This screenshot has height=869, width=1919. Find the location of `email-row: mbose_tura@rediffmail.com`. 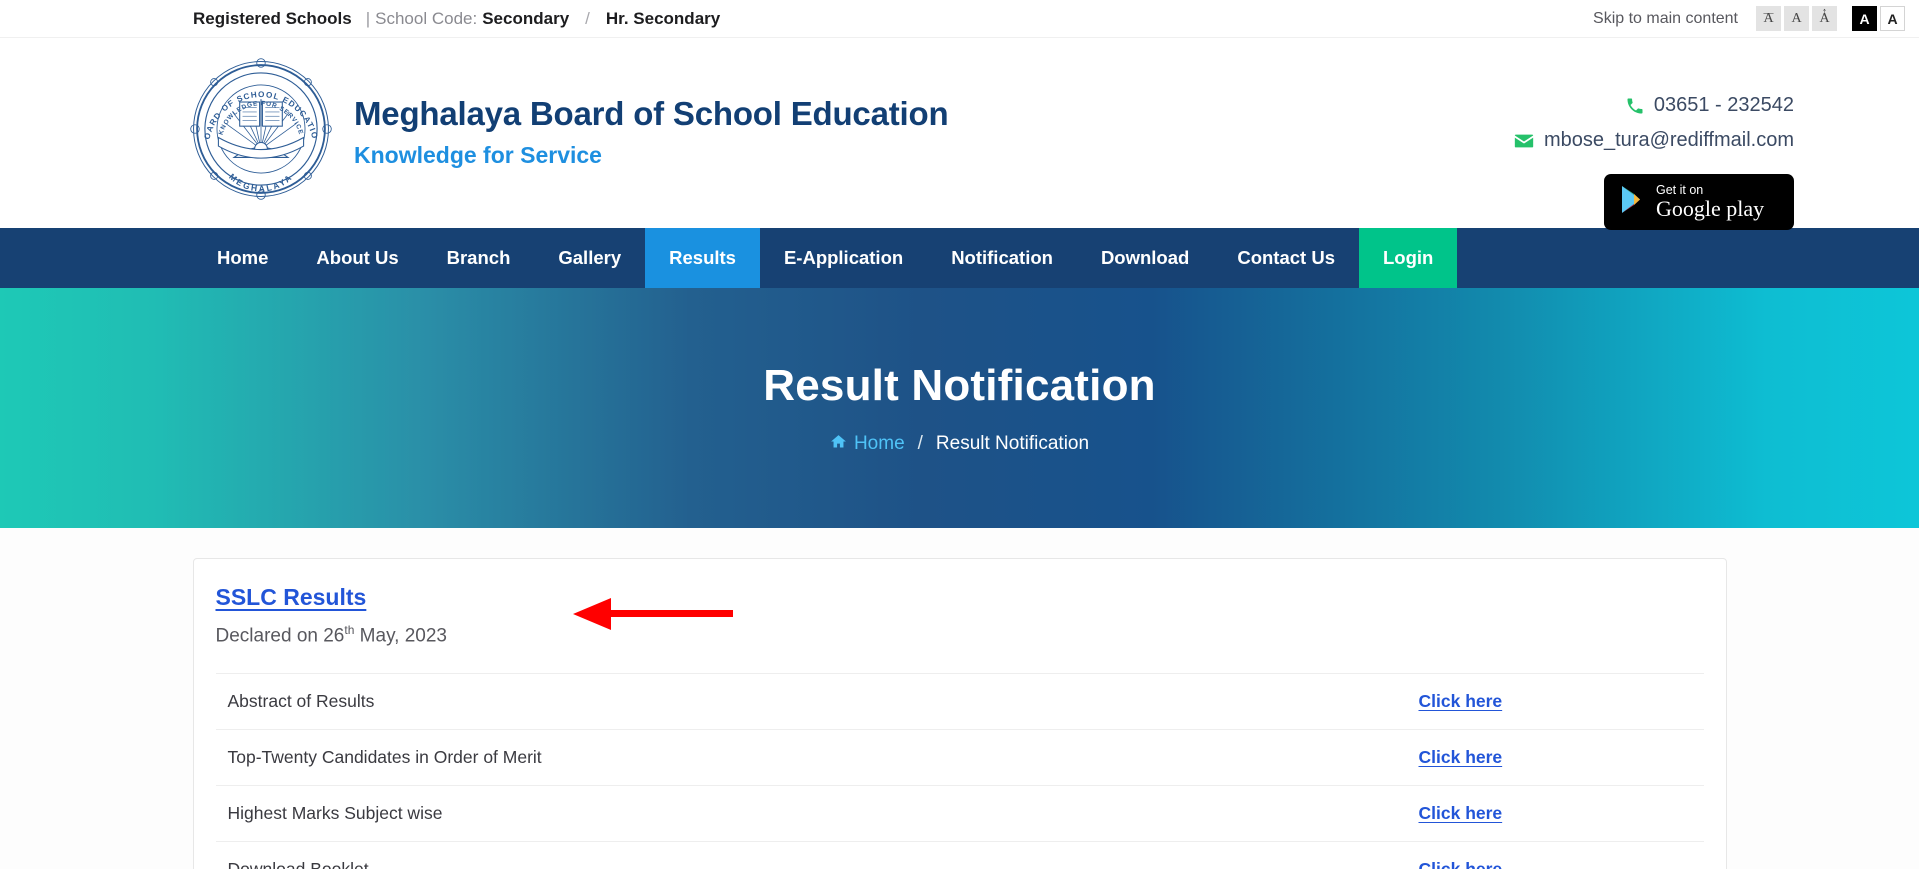

email-row: mbose_tura@rediffmail.com is located at coordinates (1653, 140).